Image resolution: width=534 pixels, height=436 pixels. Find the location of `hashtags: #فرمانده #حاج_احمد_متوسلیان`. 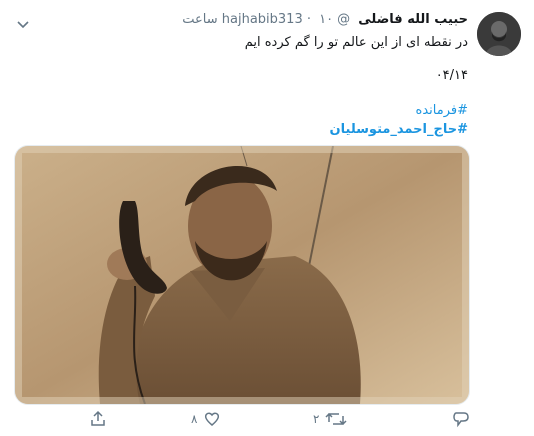

hashtags: #فرمانده #حاج_احمد_متوسلیان is located at coordinates (399, 120).